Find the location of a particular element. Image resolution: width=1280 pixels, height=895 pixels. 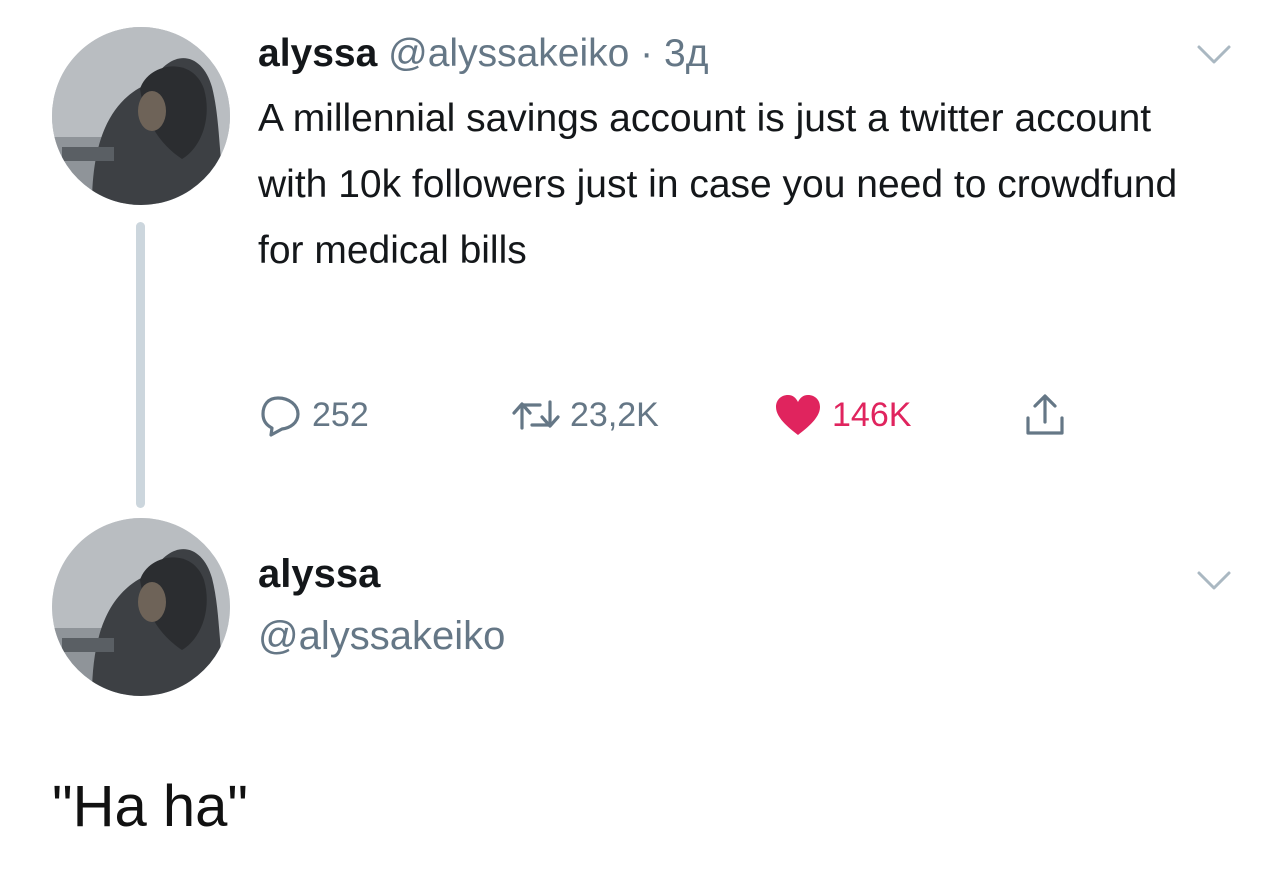

author-avatar is located at coordinates (141, 116).